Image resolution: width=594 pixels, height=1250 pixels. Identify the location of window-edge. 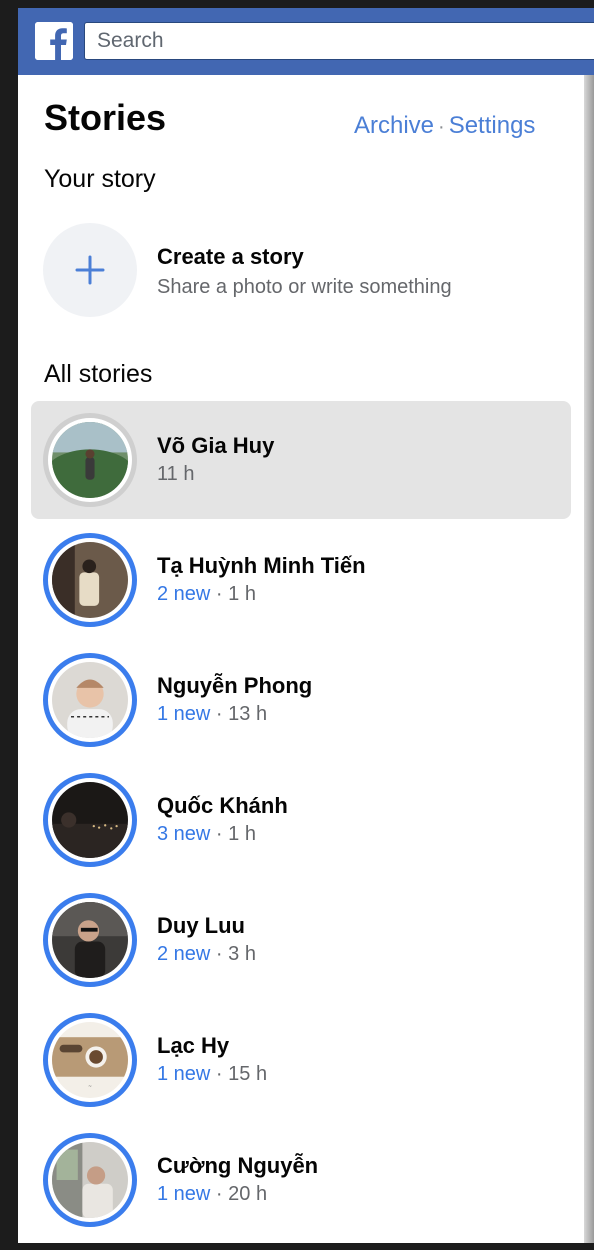
(589, 659).